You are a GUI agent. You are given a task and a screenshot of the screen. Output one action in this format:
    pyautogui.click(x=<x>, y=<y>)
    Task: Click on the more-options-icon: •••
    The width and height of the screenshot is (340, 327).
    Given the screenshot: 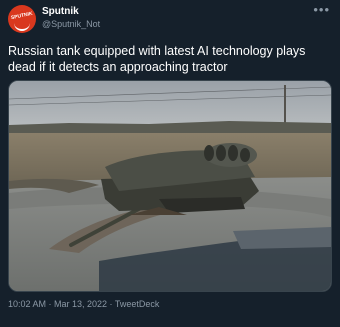 What is the action you would take?
    pyautogui.click(x=321, y=9)
    